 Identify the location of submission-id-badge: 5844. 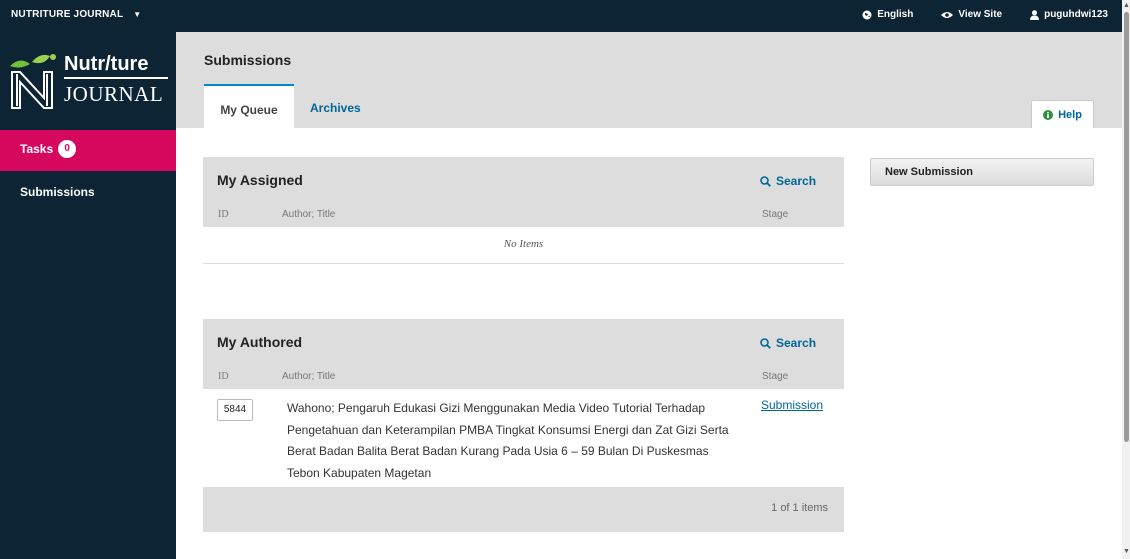
(235, 410).